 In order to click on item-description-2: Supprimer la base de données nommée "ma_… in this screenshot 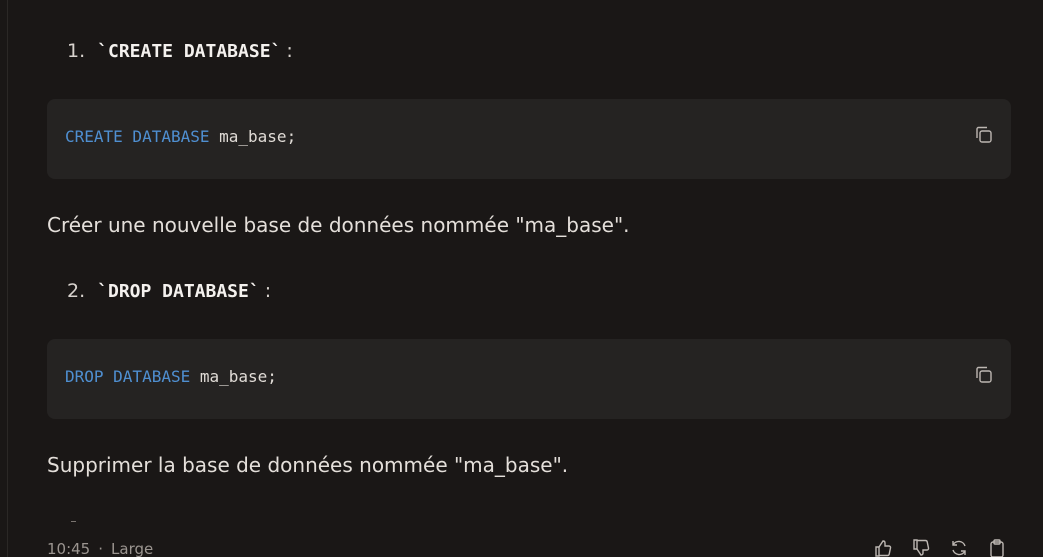, I will do `click(308, 465)`.